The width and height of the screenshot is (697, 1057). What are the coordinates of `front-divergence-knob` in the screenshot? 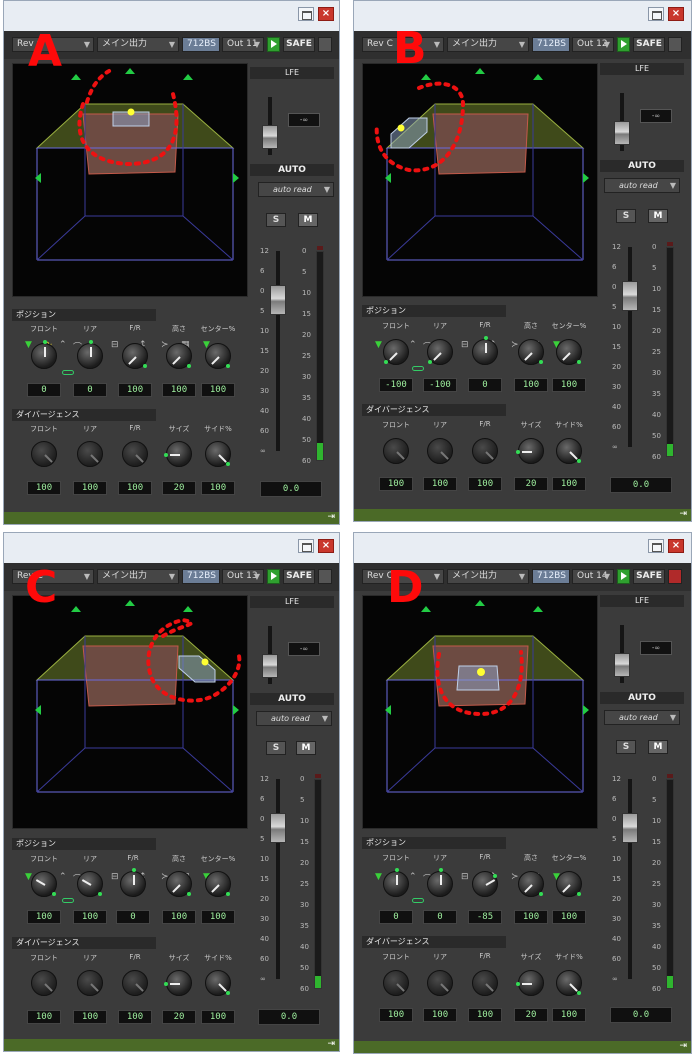 It's located at (396, 983).